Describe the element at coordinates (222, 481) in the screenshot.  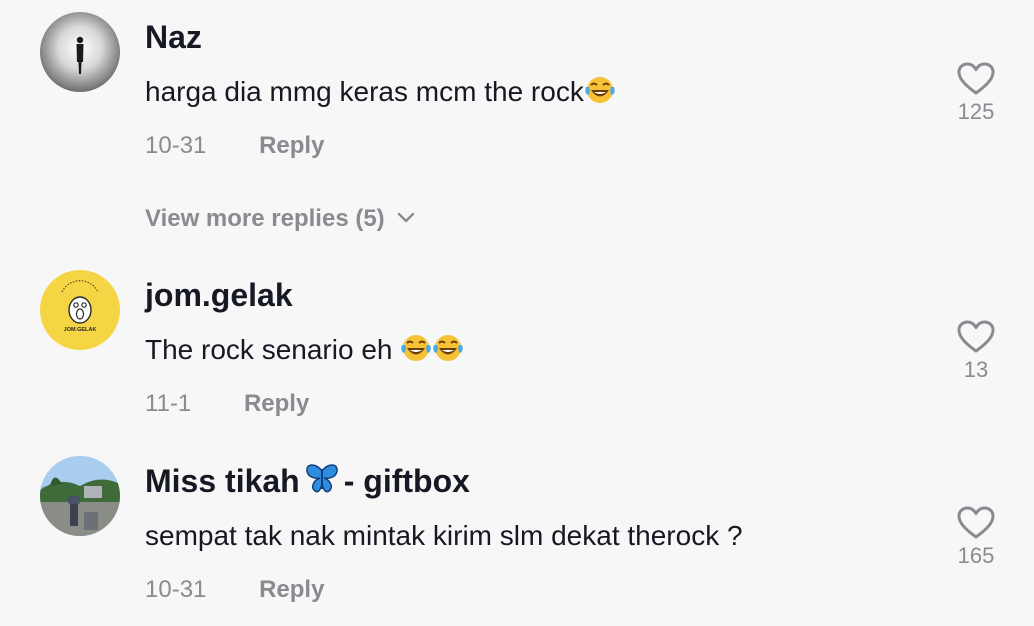
I see `username-prefix: Miss tikah` at that location.